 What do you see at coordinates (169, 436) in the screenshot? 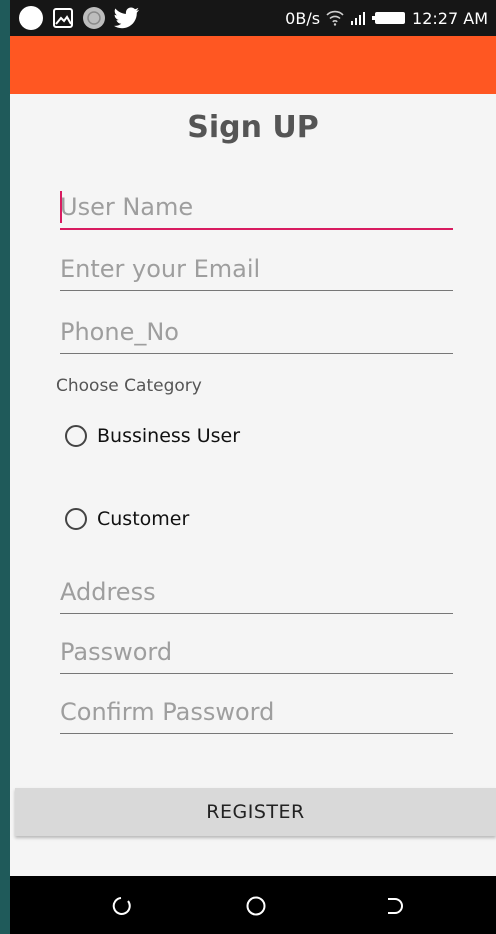
I see `radio-label: Bussiness User` at bounding box center [169, 436].